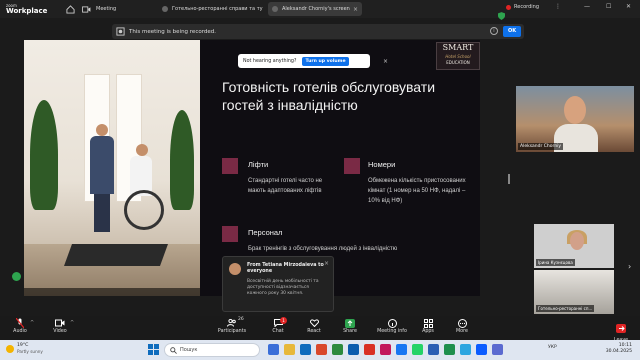 The width and height of the screenshot is (640, 360). I want to click on windows-start-icon, so click(153, 349).